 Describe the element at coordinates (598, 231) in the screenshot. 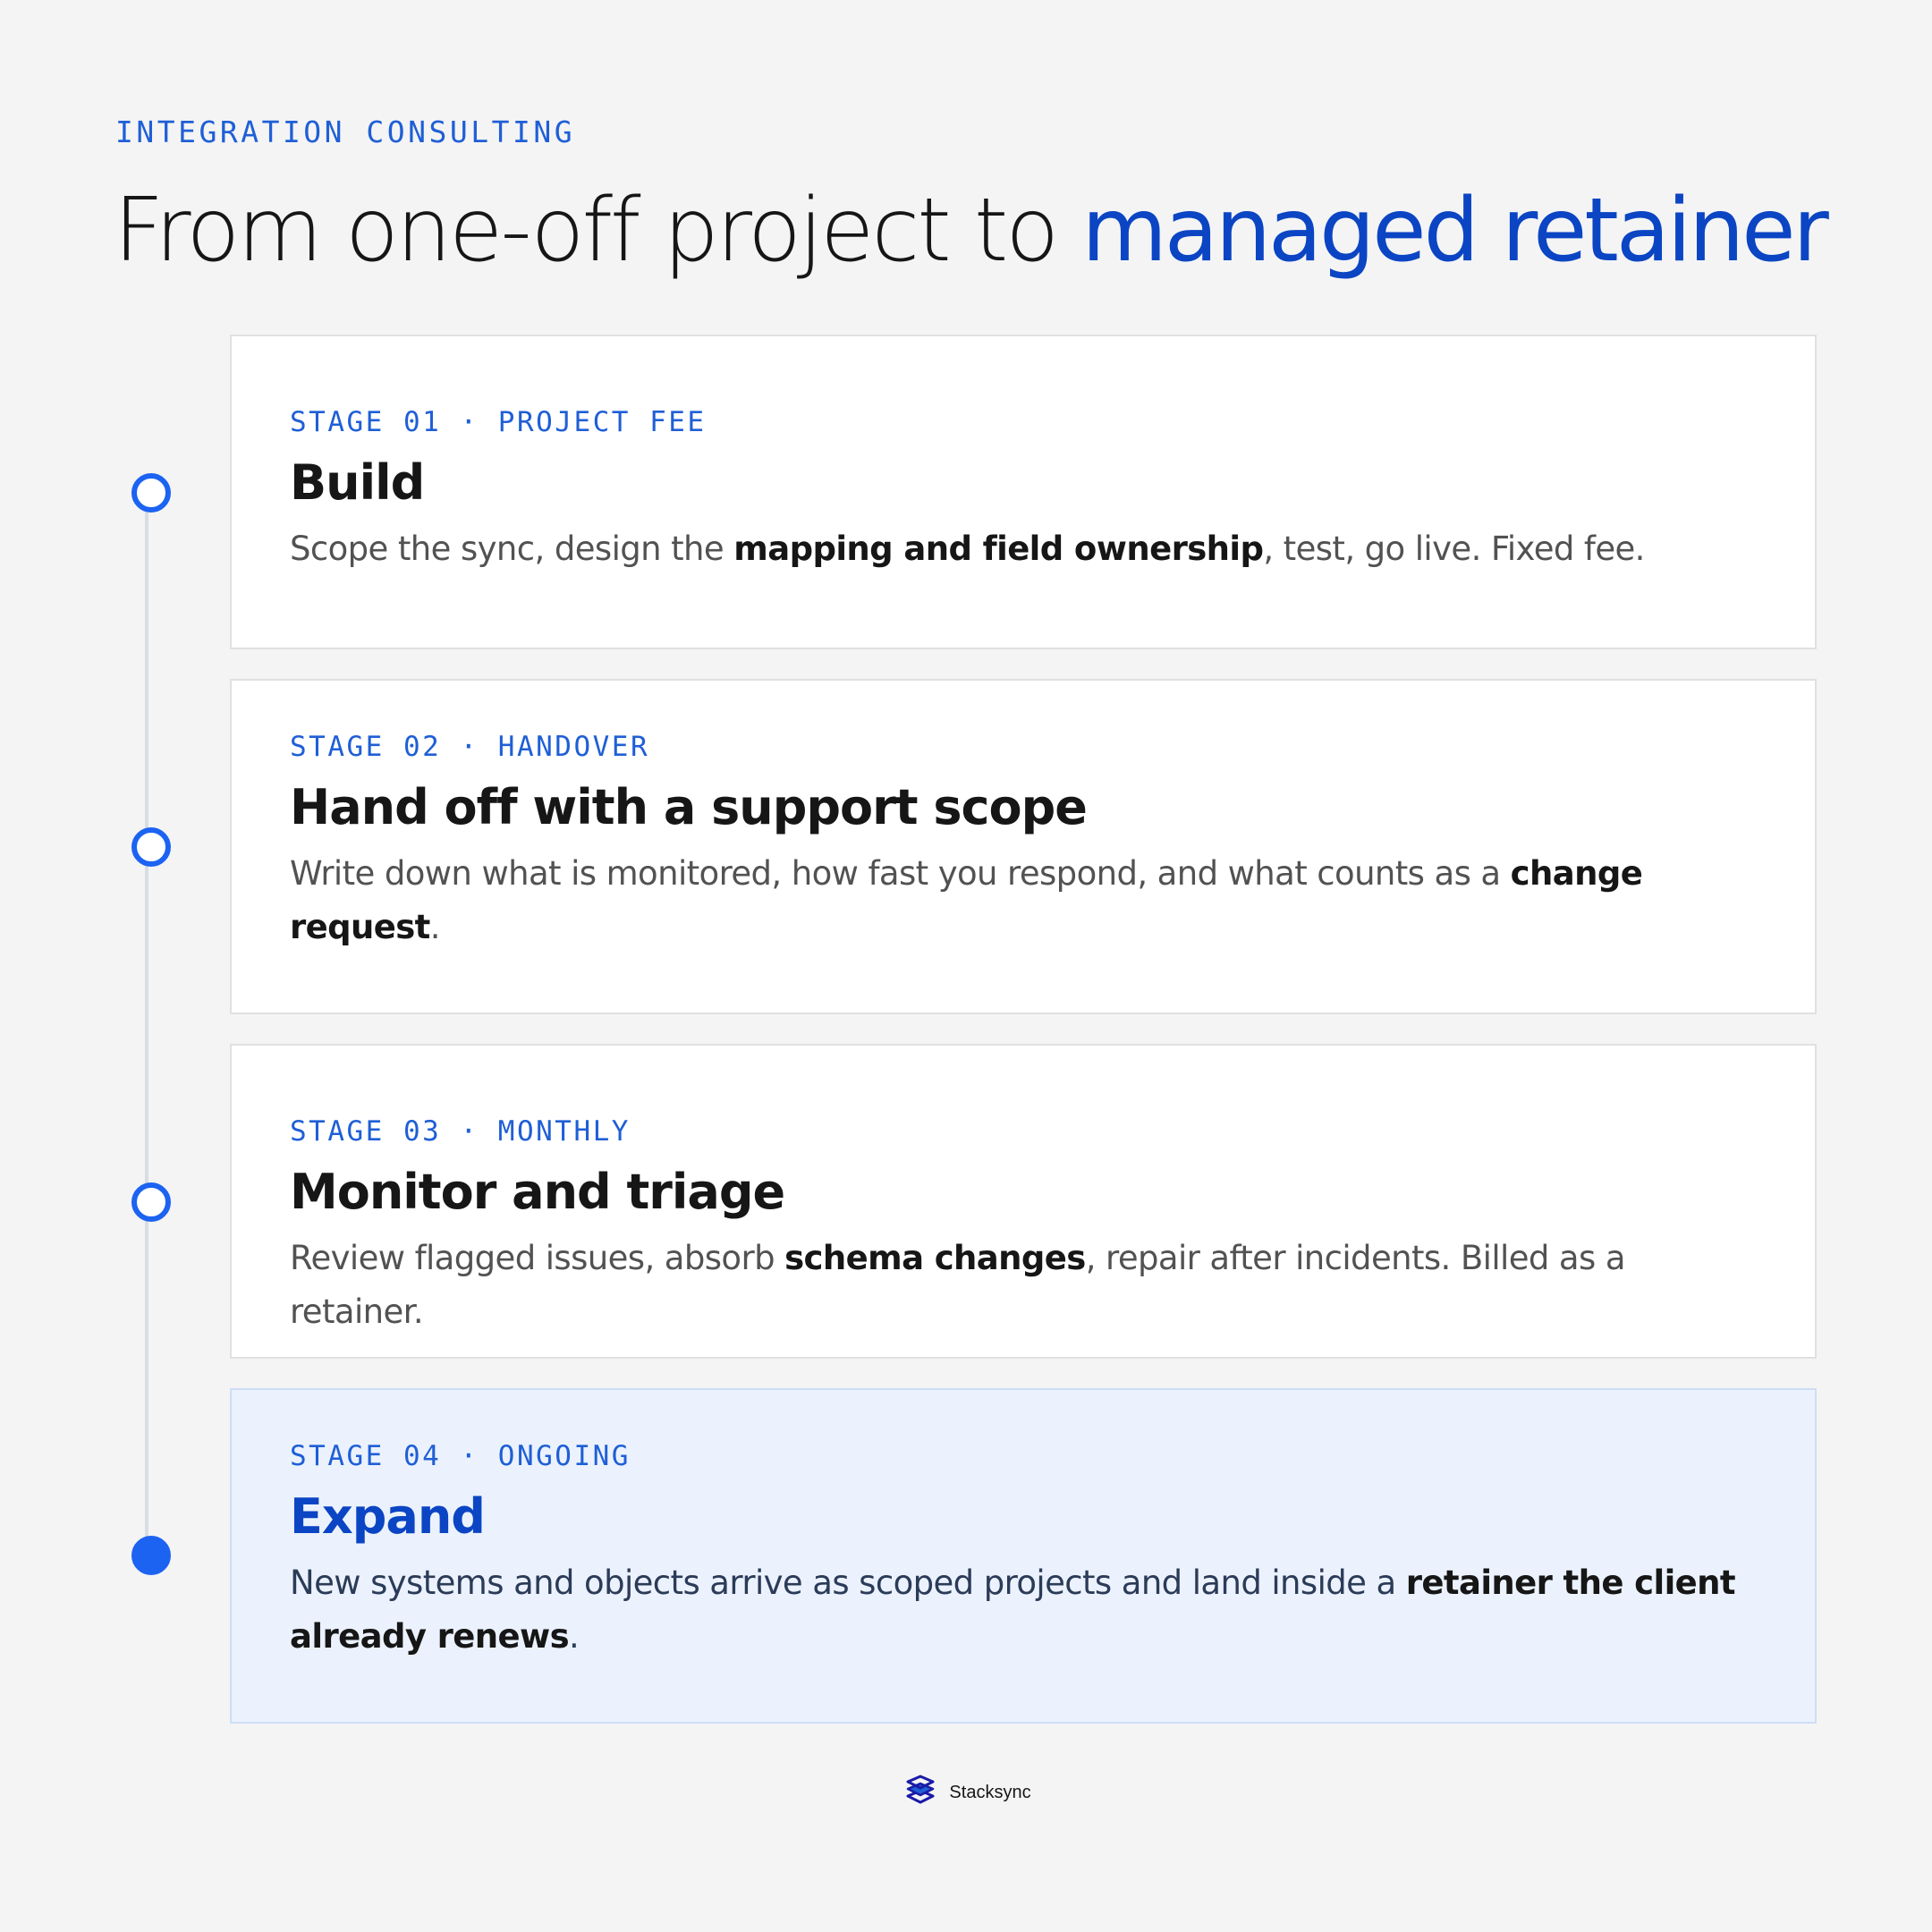

I see `page-title-main: From one-off project to` at that location.